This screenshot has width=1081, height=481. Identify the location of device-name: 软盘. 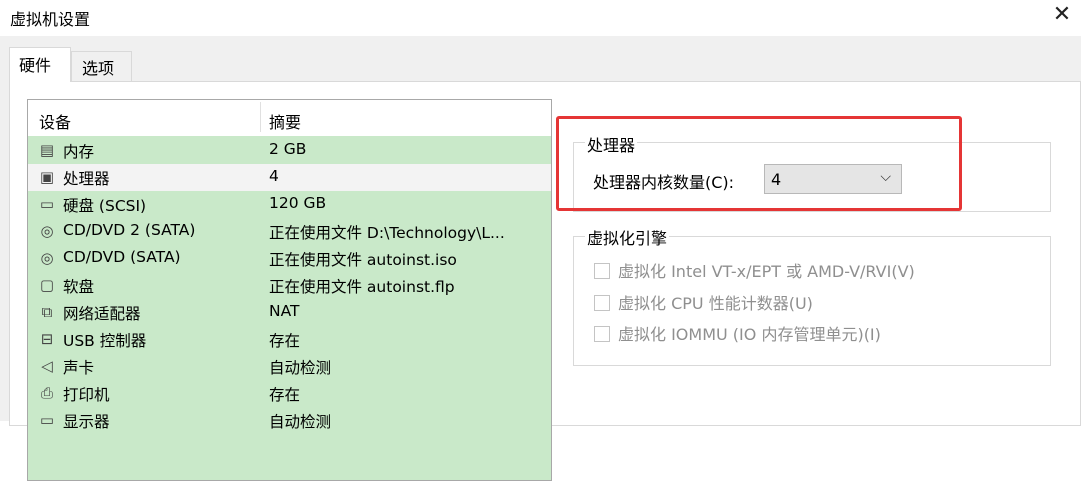
(79, 287).